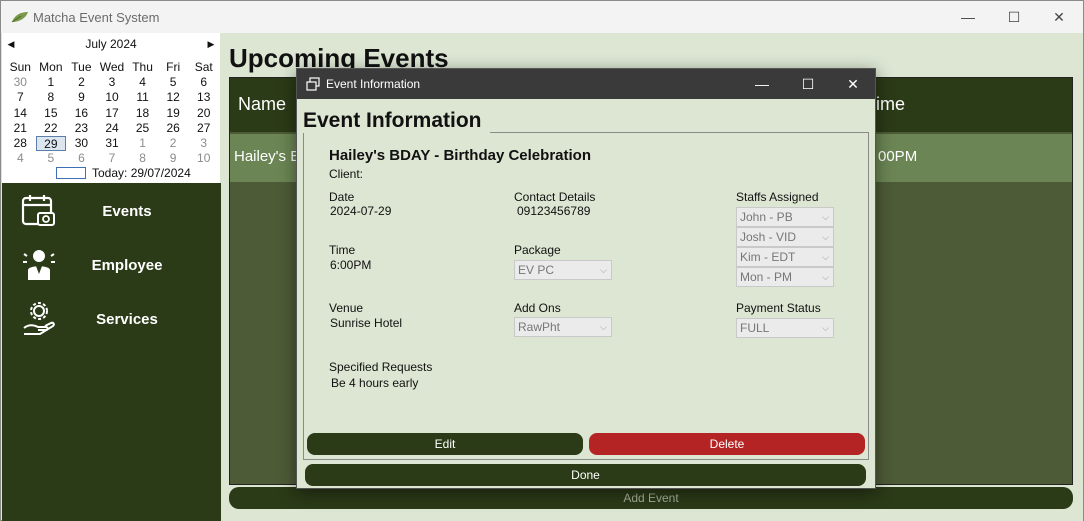  Describe the element at coordinates (203, 67) in the screenshot. I see `weekday-header: Sat` at that location.